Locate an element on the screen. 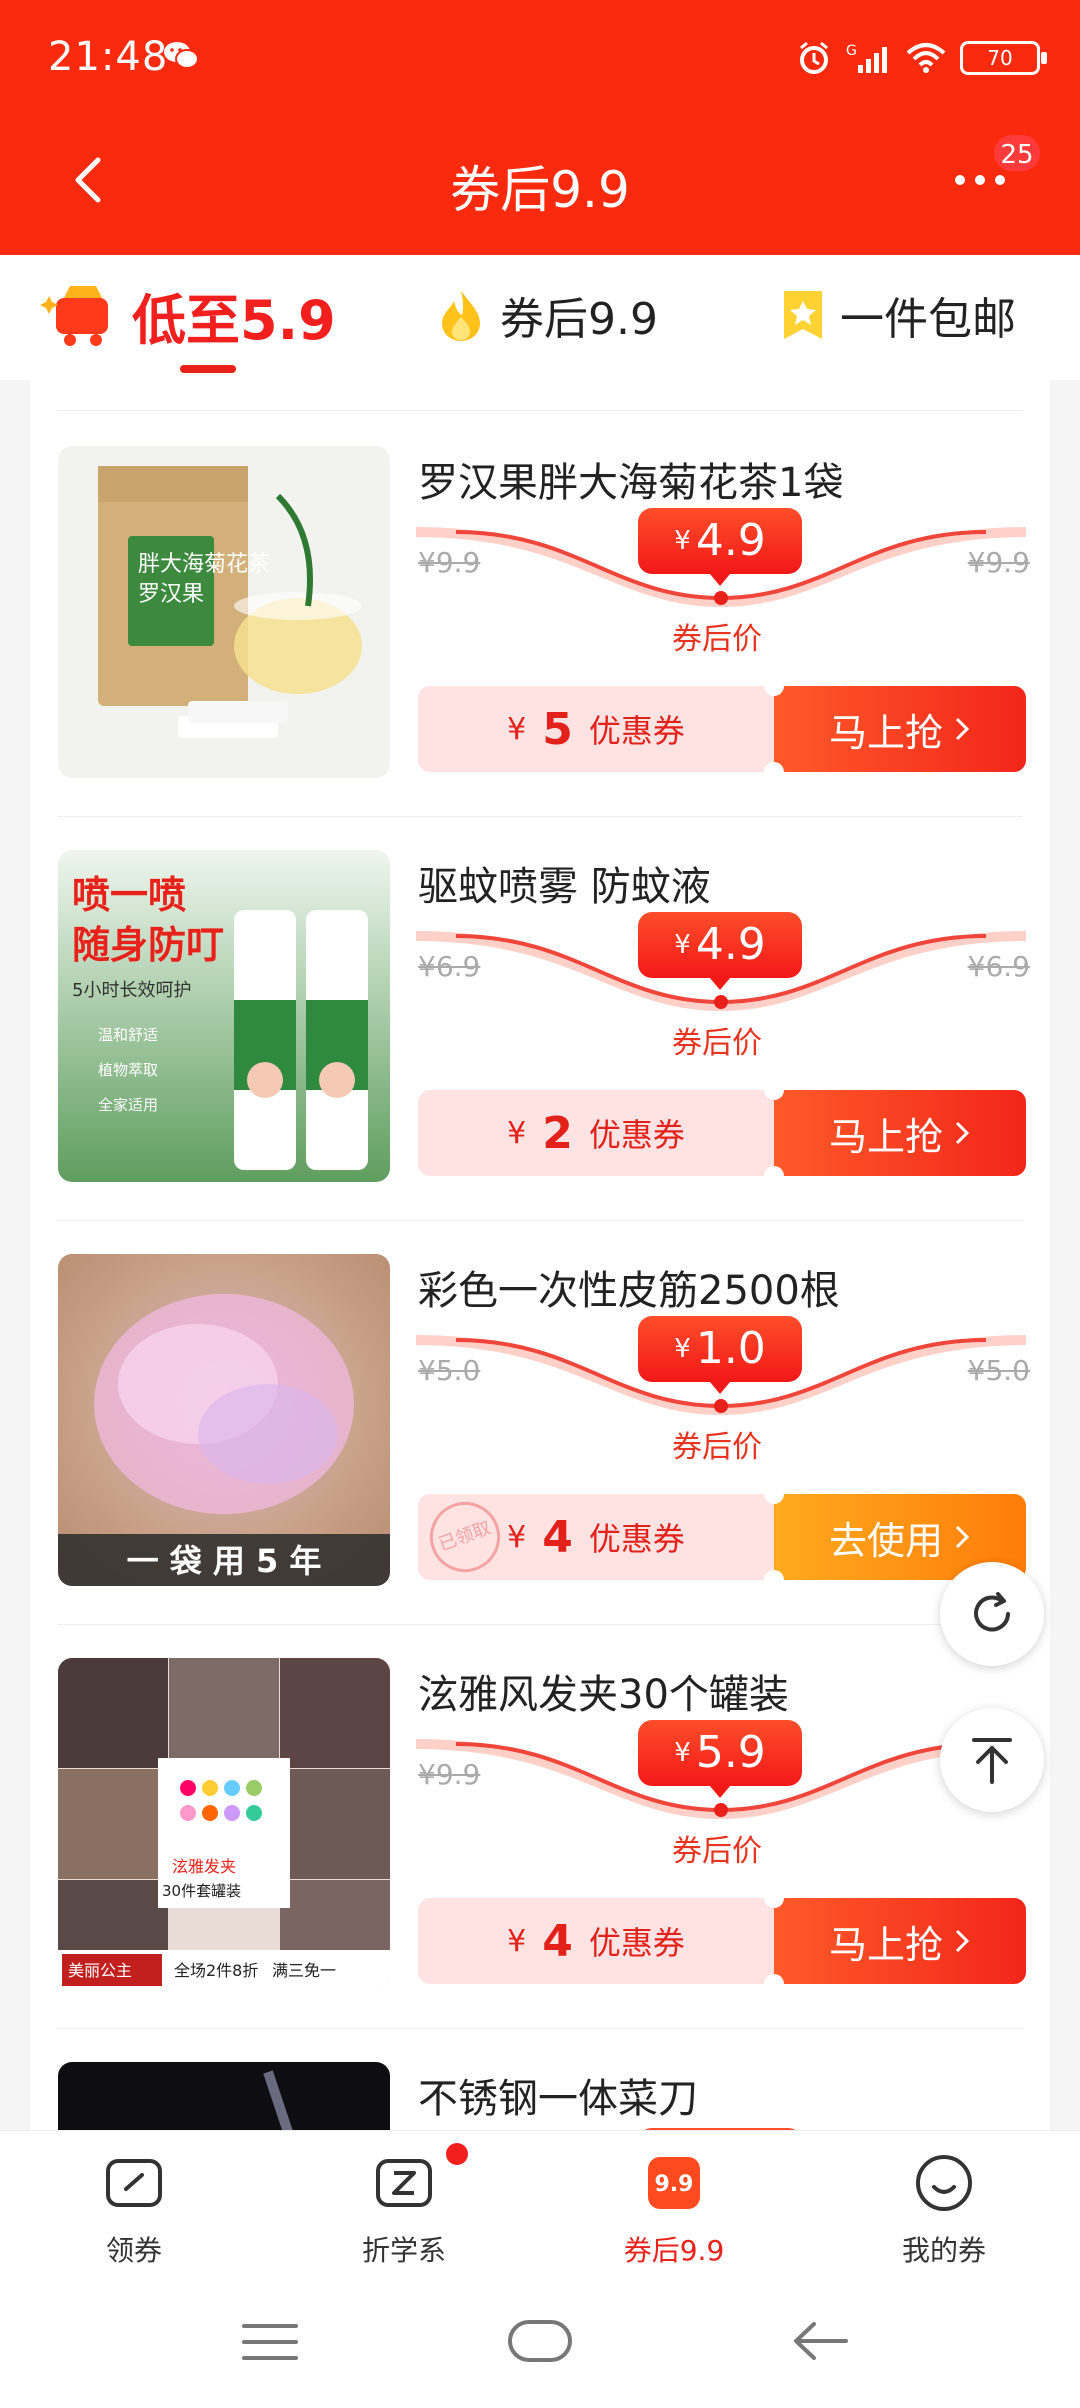  product-image-text: 美丽公主 is located at coordinates (100, 1970).